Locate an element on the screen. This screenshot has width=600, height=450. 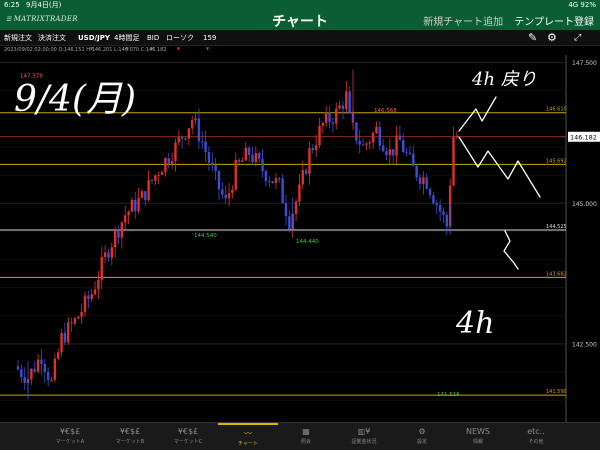
expand-icon: ⤢ is located at coordinates (577, 38).